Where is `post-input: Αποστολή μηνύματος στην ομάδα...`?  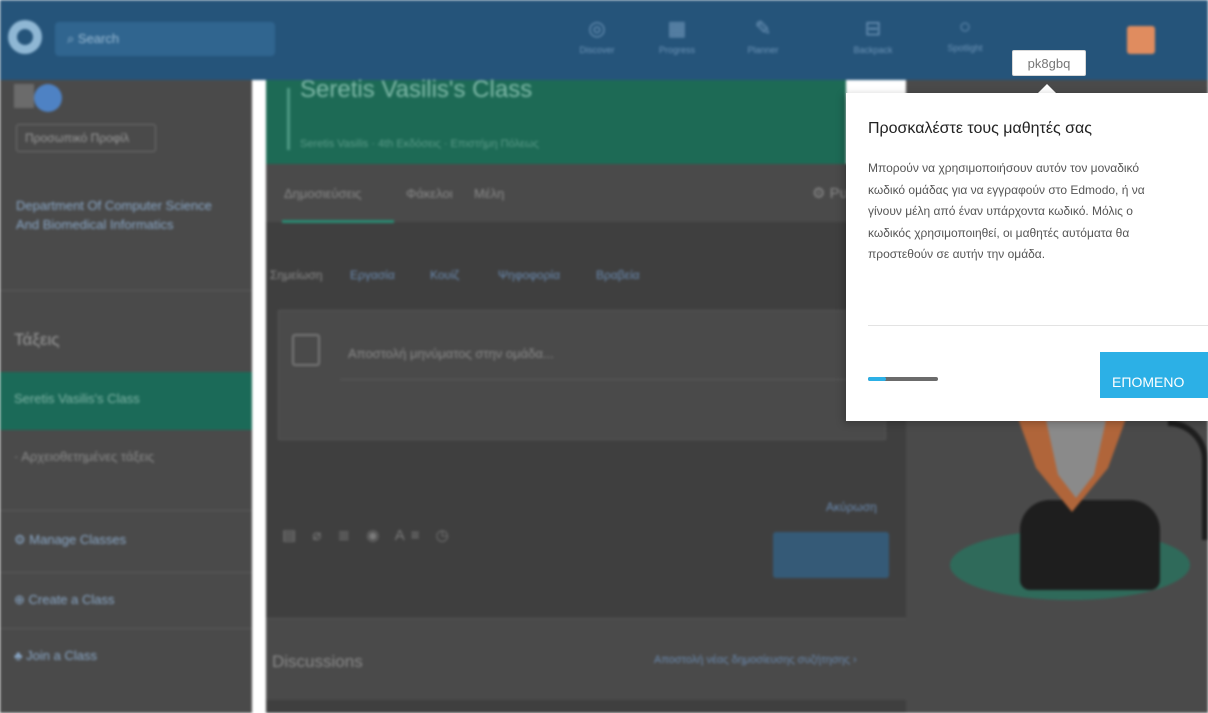
post-input: Αποστολή μηνύματος στην ομάδα... is located at coordinates (600, 355).